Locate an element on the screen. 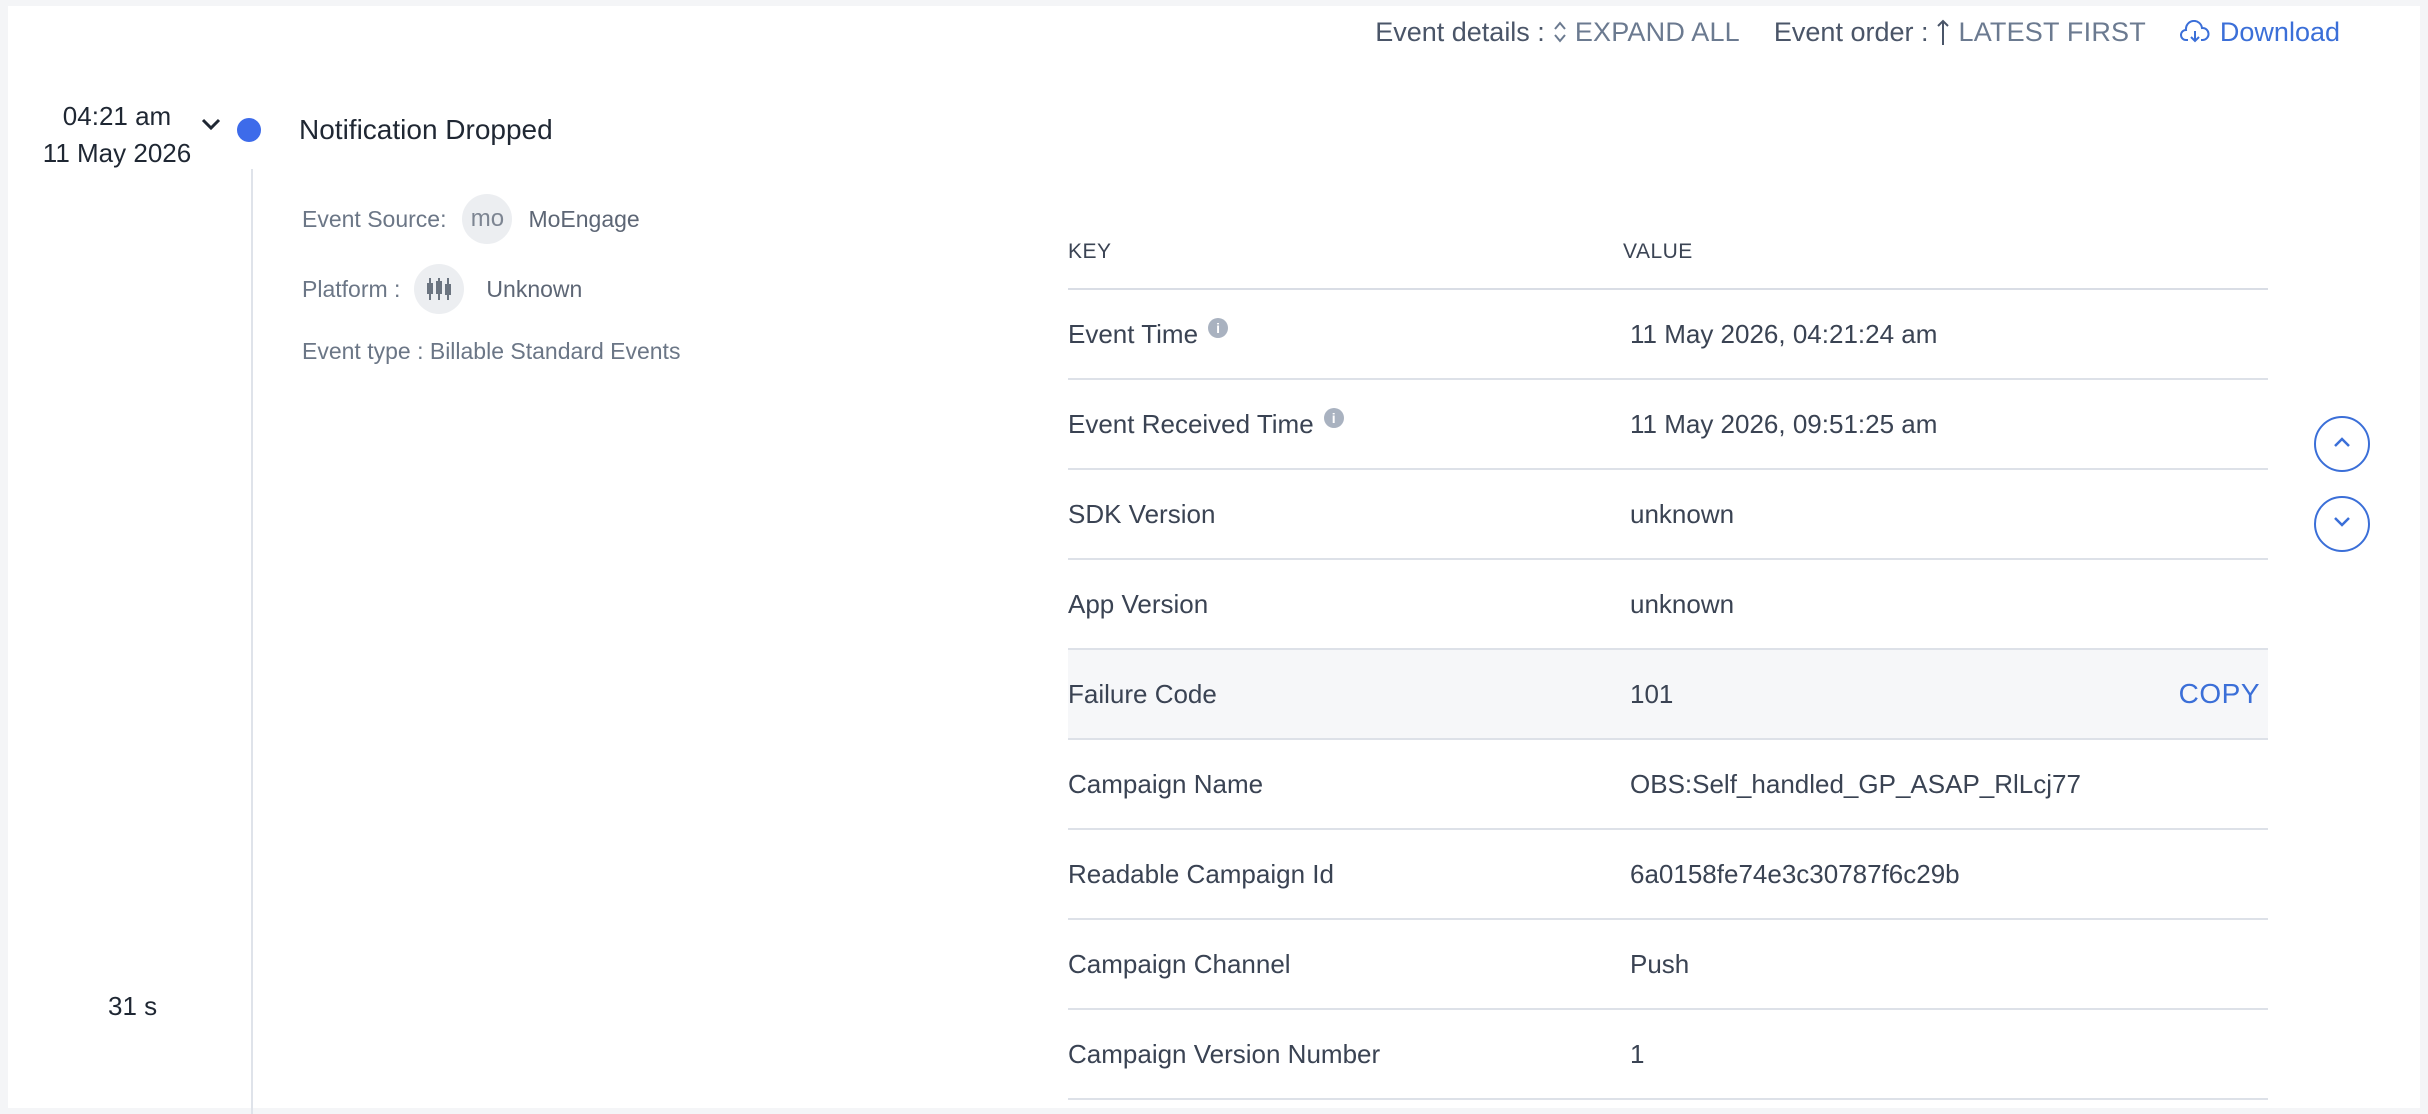 The width and height of the screenshot is (2428, 1114). row-value: OBS:Self_handled_GP_ASAP_RlLcj77 is located at coordinates (1855, 783).